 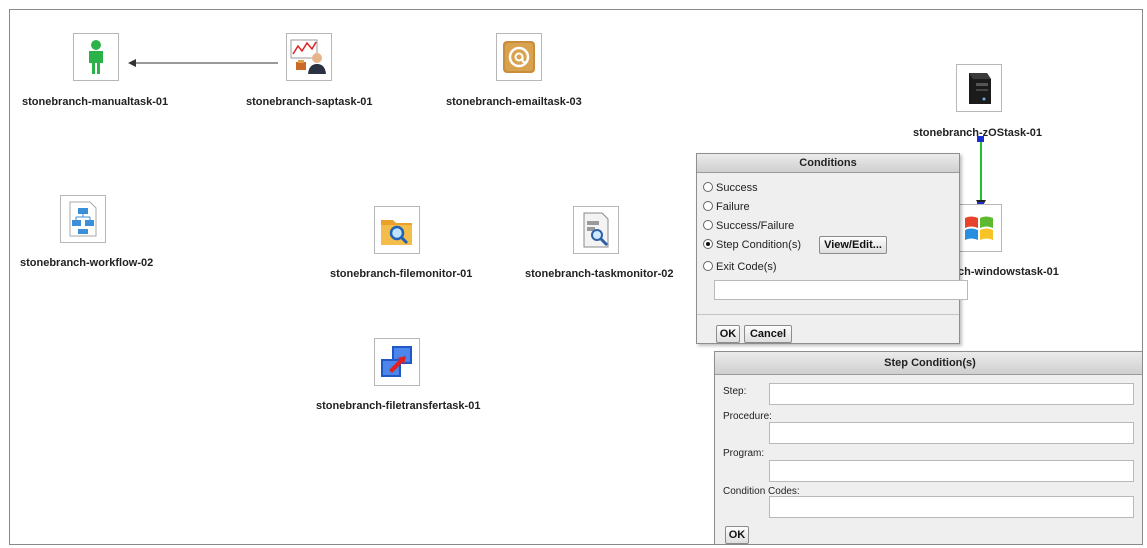 What do you see at coordinates (977, 133) in the screenshot?
I see `node-label: stonebranch-zOStask-01` at bounding box center [977, 133].